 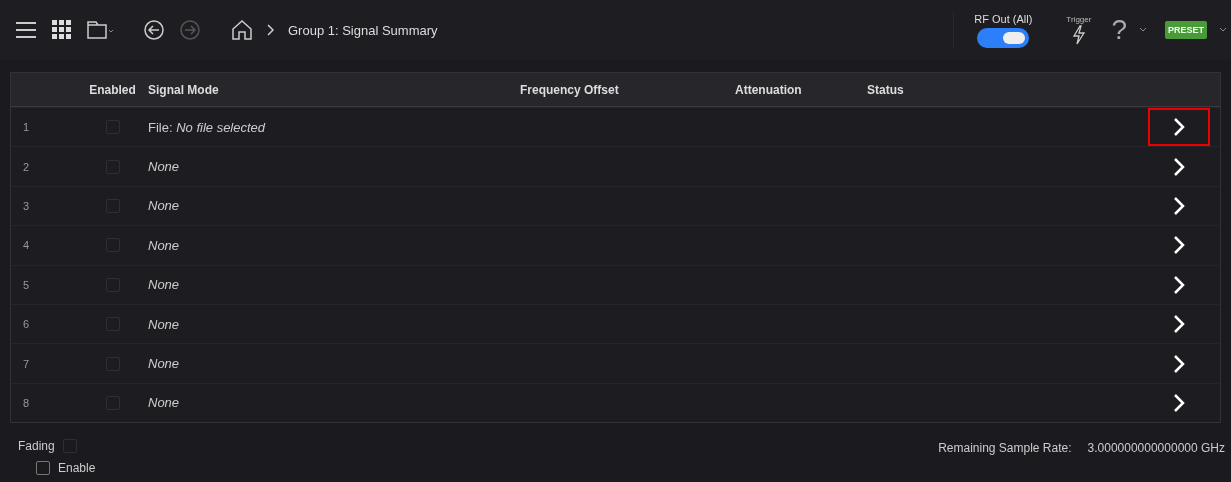 I want to click on row-number: 8, so click(x=26, y=402).